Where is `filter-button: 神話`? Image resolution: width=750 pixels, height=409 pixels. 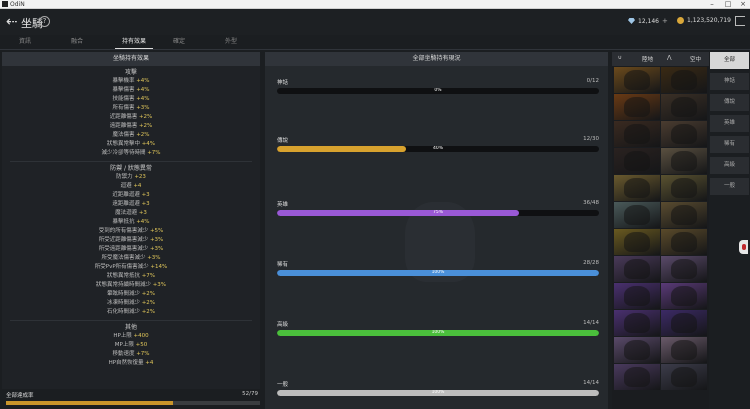 filter-button: 神話 is located at coordinates (729, 81).